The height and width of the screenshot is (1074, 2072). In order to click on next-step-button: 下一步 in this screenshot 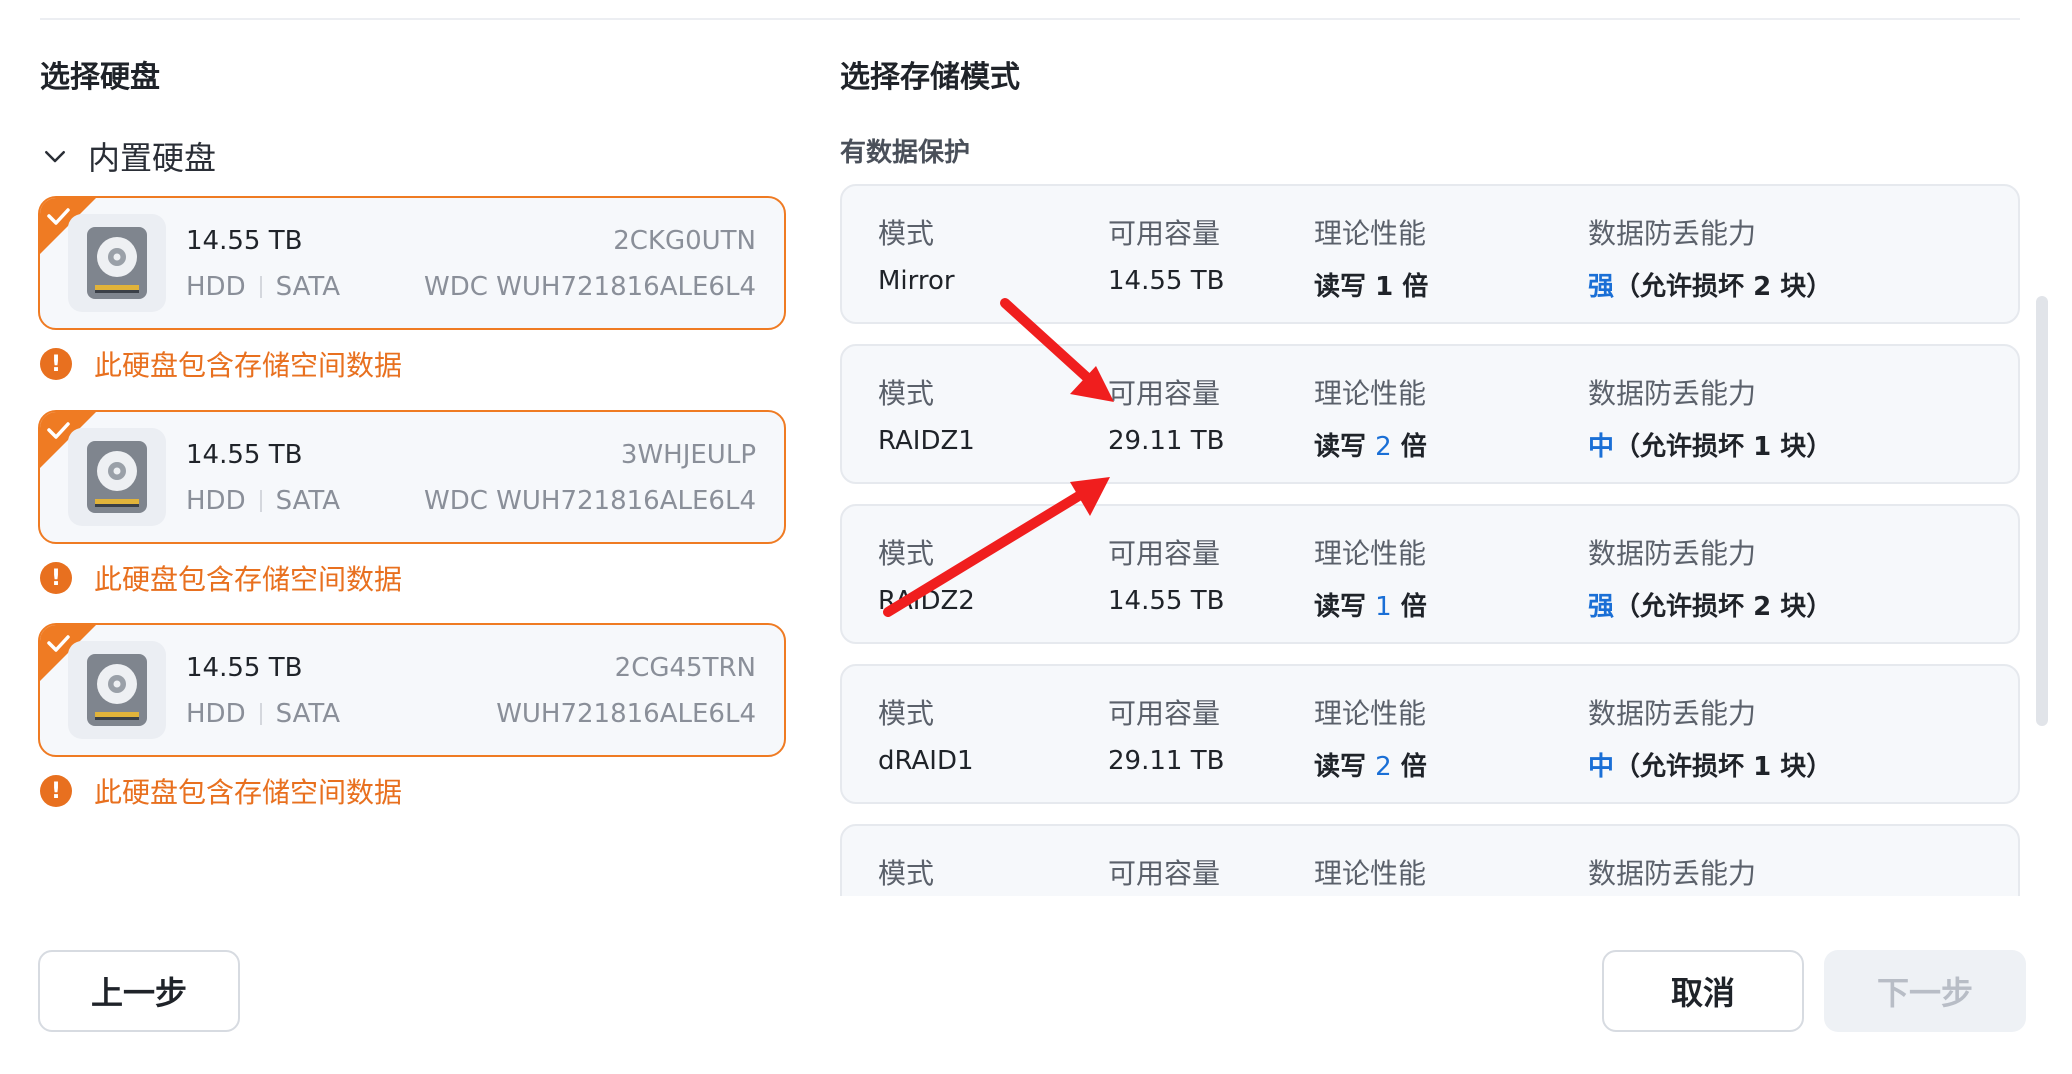, I will do `click(1925, 991)`.